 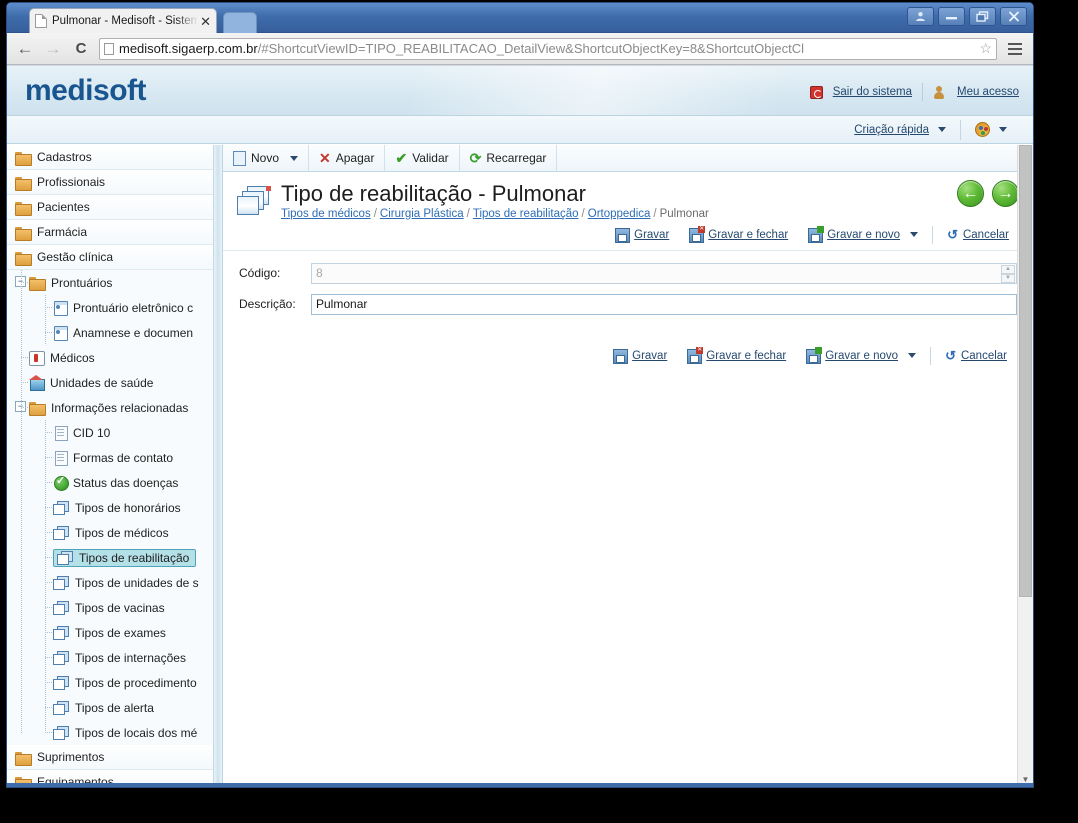 I want to click on save-and-close-label-top: Gravar e fechar, so click(x=748, y=235).